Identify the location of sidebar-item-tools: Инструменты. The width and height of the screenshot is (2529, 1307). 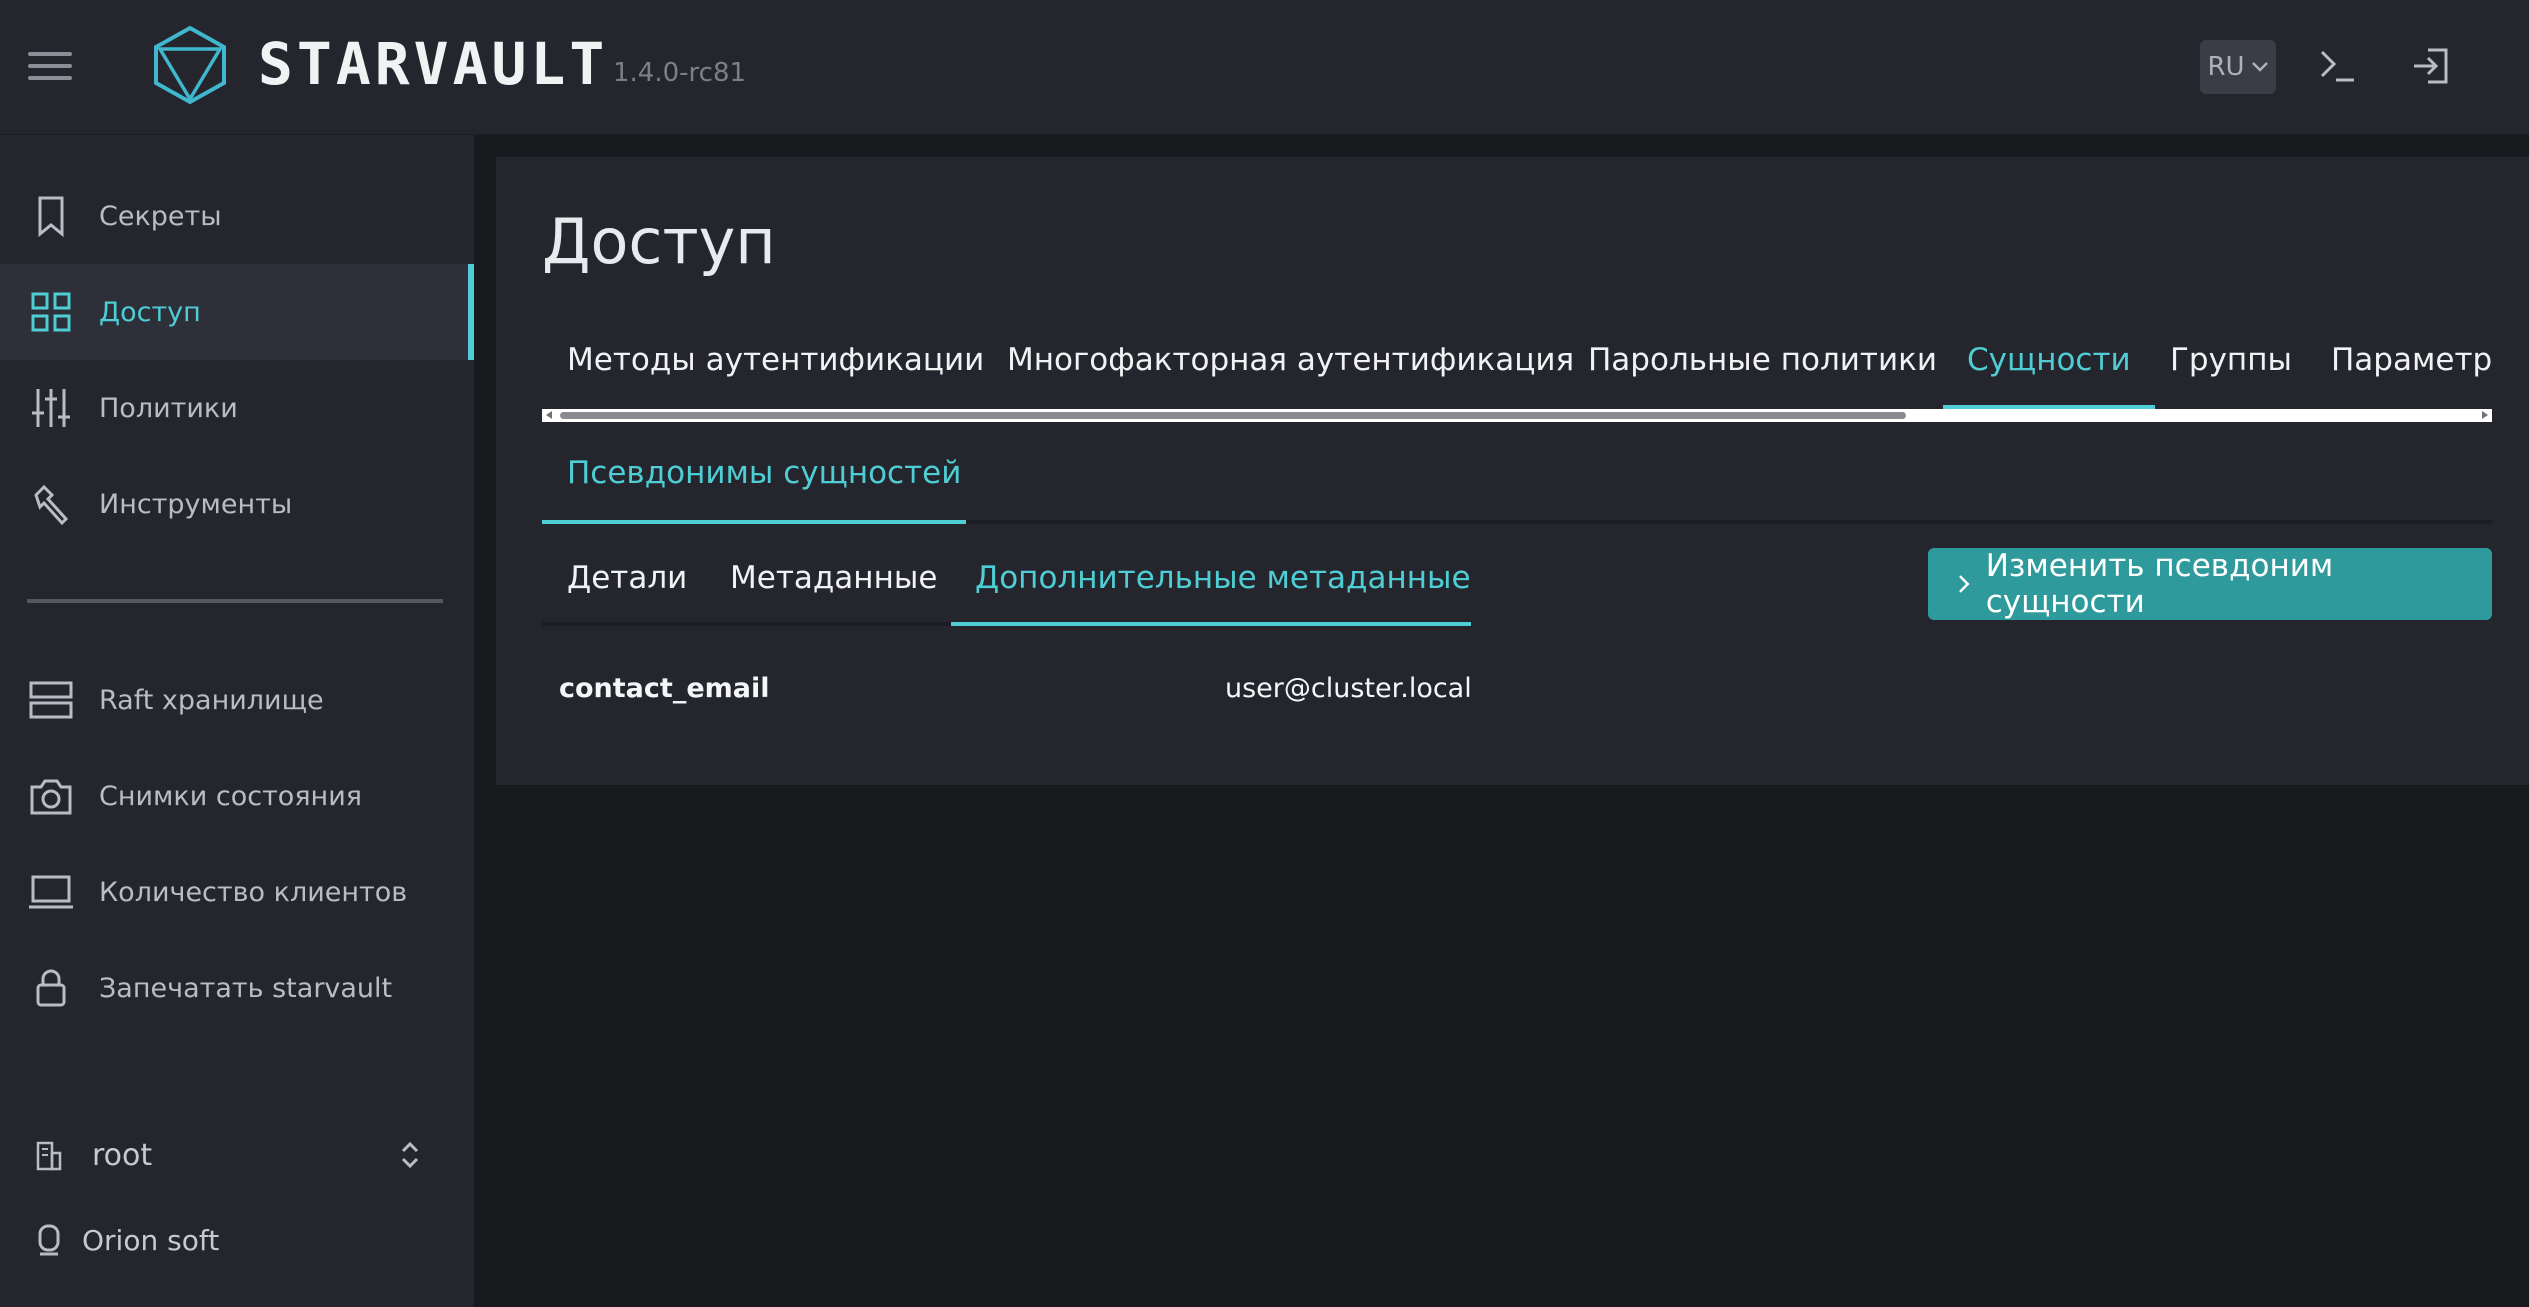
(237, 504).